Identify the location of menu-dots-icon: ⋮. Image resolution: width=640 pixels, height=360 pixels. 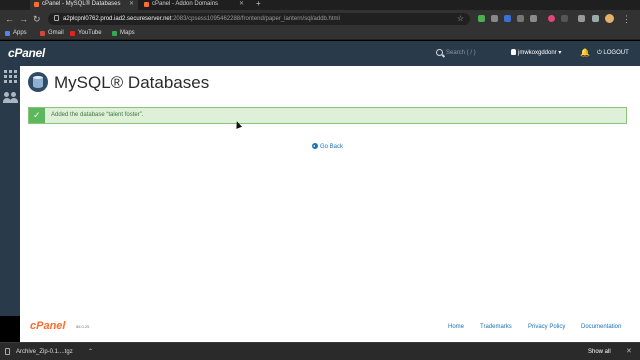
(626, 19).